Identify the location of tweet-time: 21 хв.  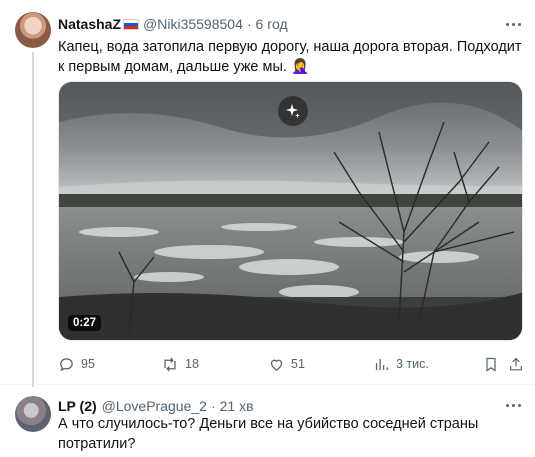
(237, 406).